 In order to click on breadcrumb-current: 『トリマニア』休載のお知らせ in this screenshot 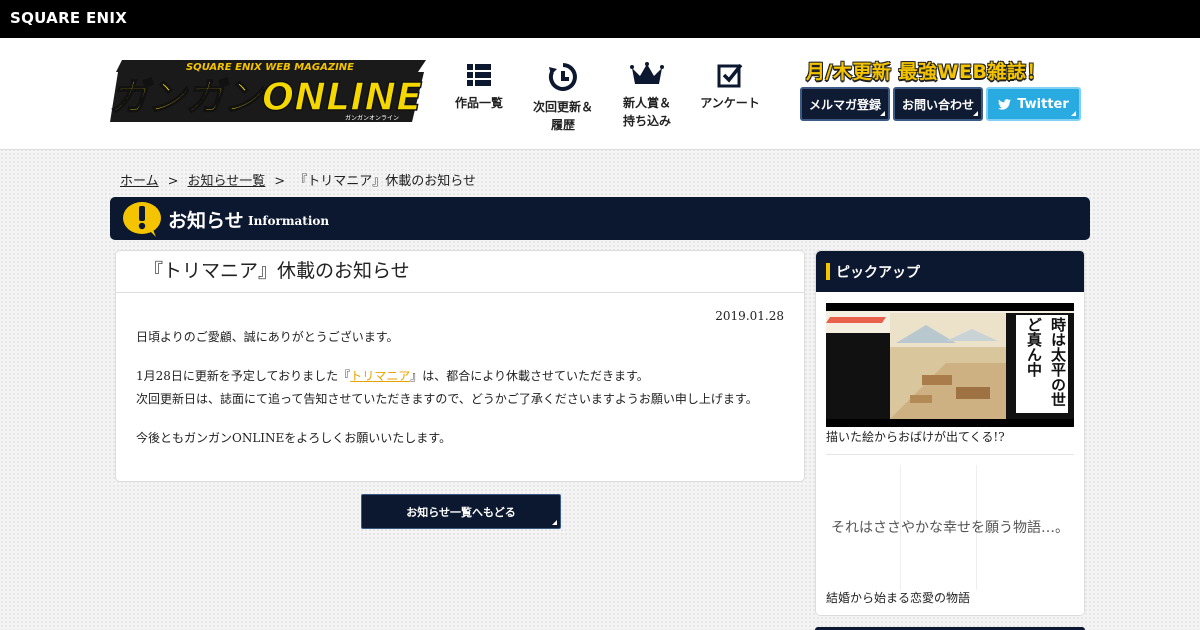, I will do `click(385, 181)`.